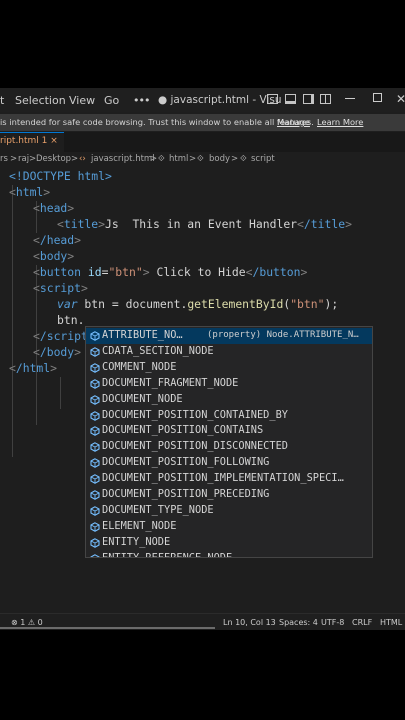  Describe the element at coordinates (82, 100) in the screenshot. I see `menu-item-view: View` at that location.